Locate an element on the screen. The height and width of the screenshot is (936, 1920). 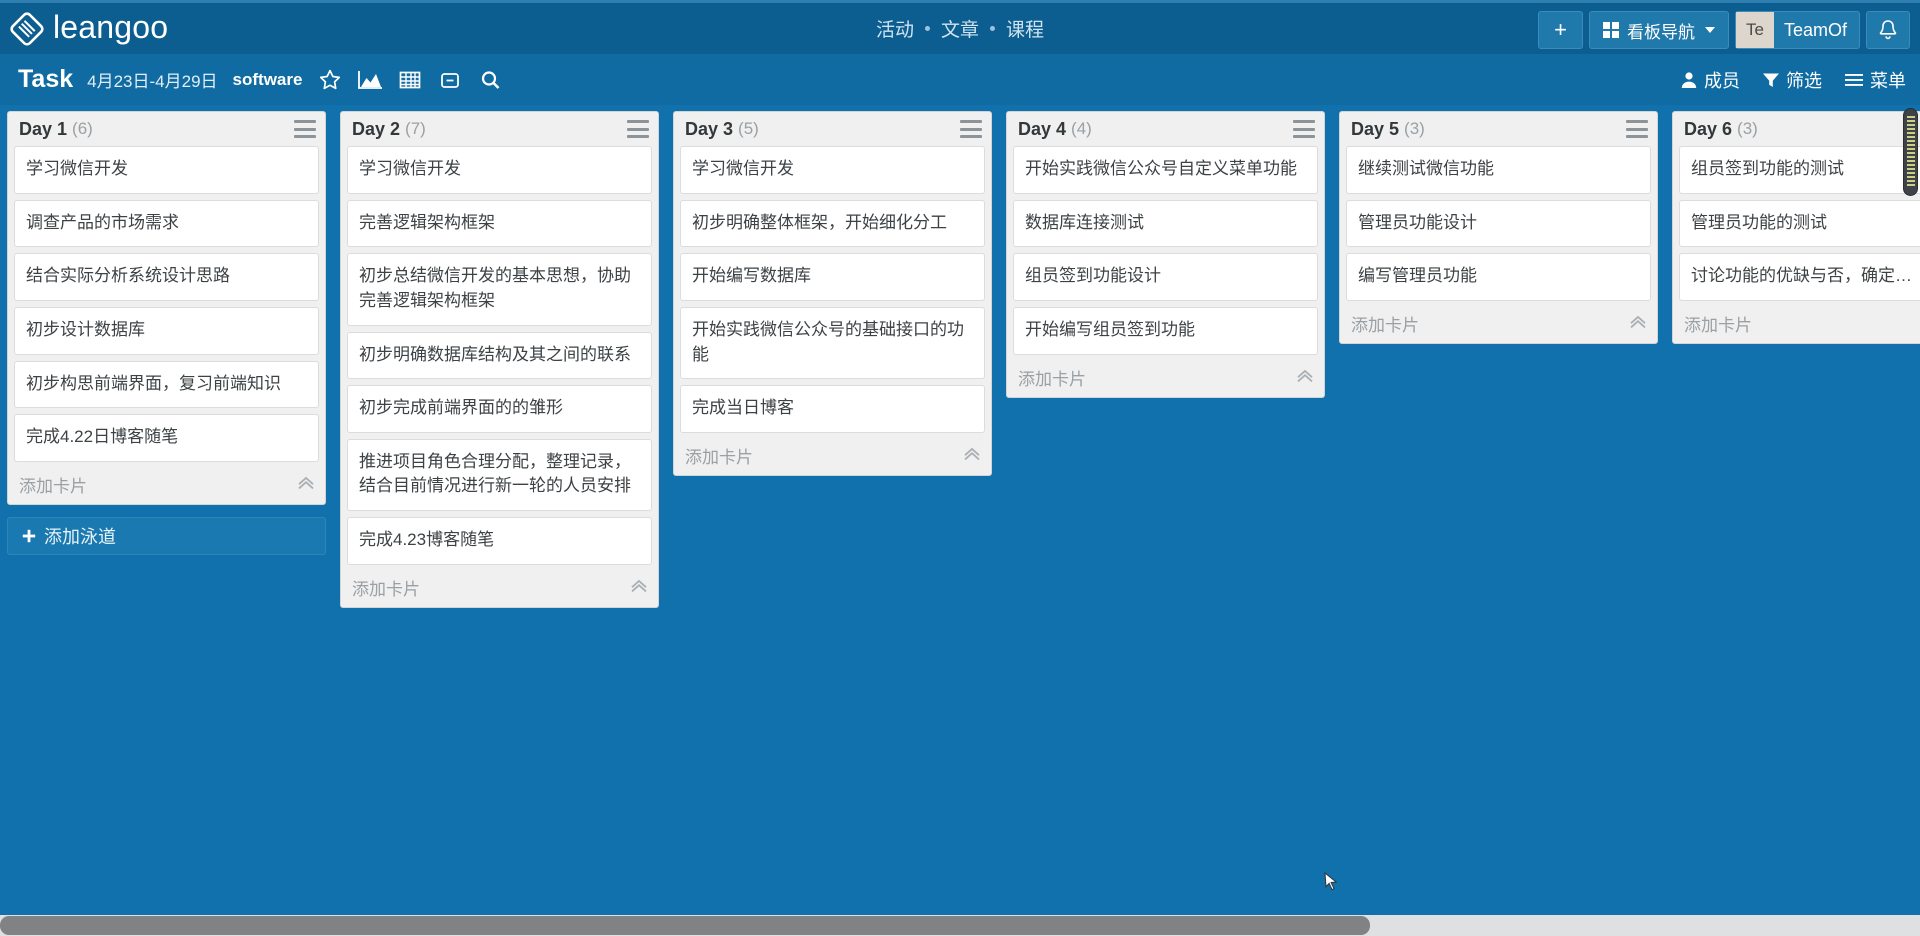
filter-button: 筛选 is located at coordinates (1792, 80).